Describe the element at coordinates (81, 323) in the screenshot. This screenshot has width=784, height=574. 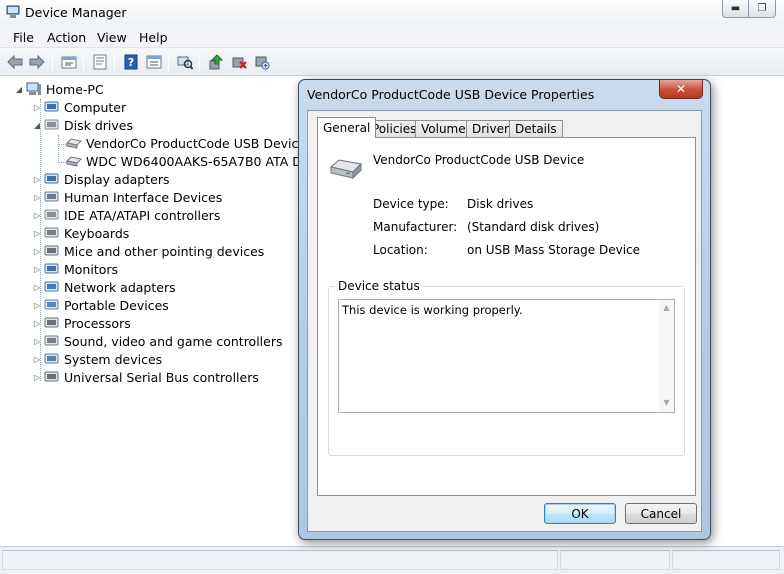
I see `tree-item: ▷ Processors` at that location.